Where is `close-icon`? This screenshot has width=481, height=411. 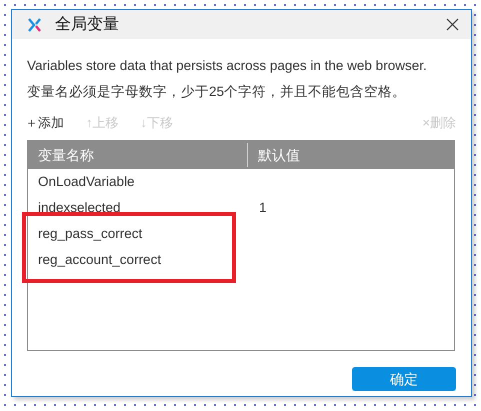 close-icon is located at coordinates (452, 24).